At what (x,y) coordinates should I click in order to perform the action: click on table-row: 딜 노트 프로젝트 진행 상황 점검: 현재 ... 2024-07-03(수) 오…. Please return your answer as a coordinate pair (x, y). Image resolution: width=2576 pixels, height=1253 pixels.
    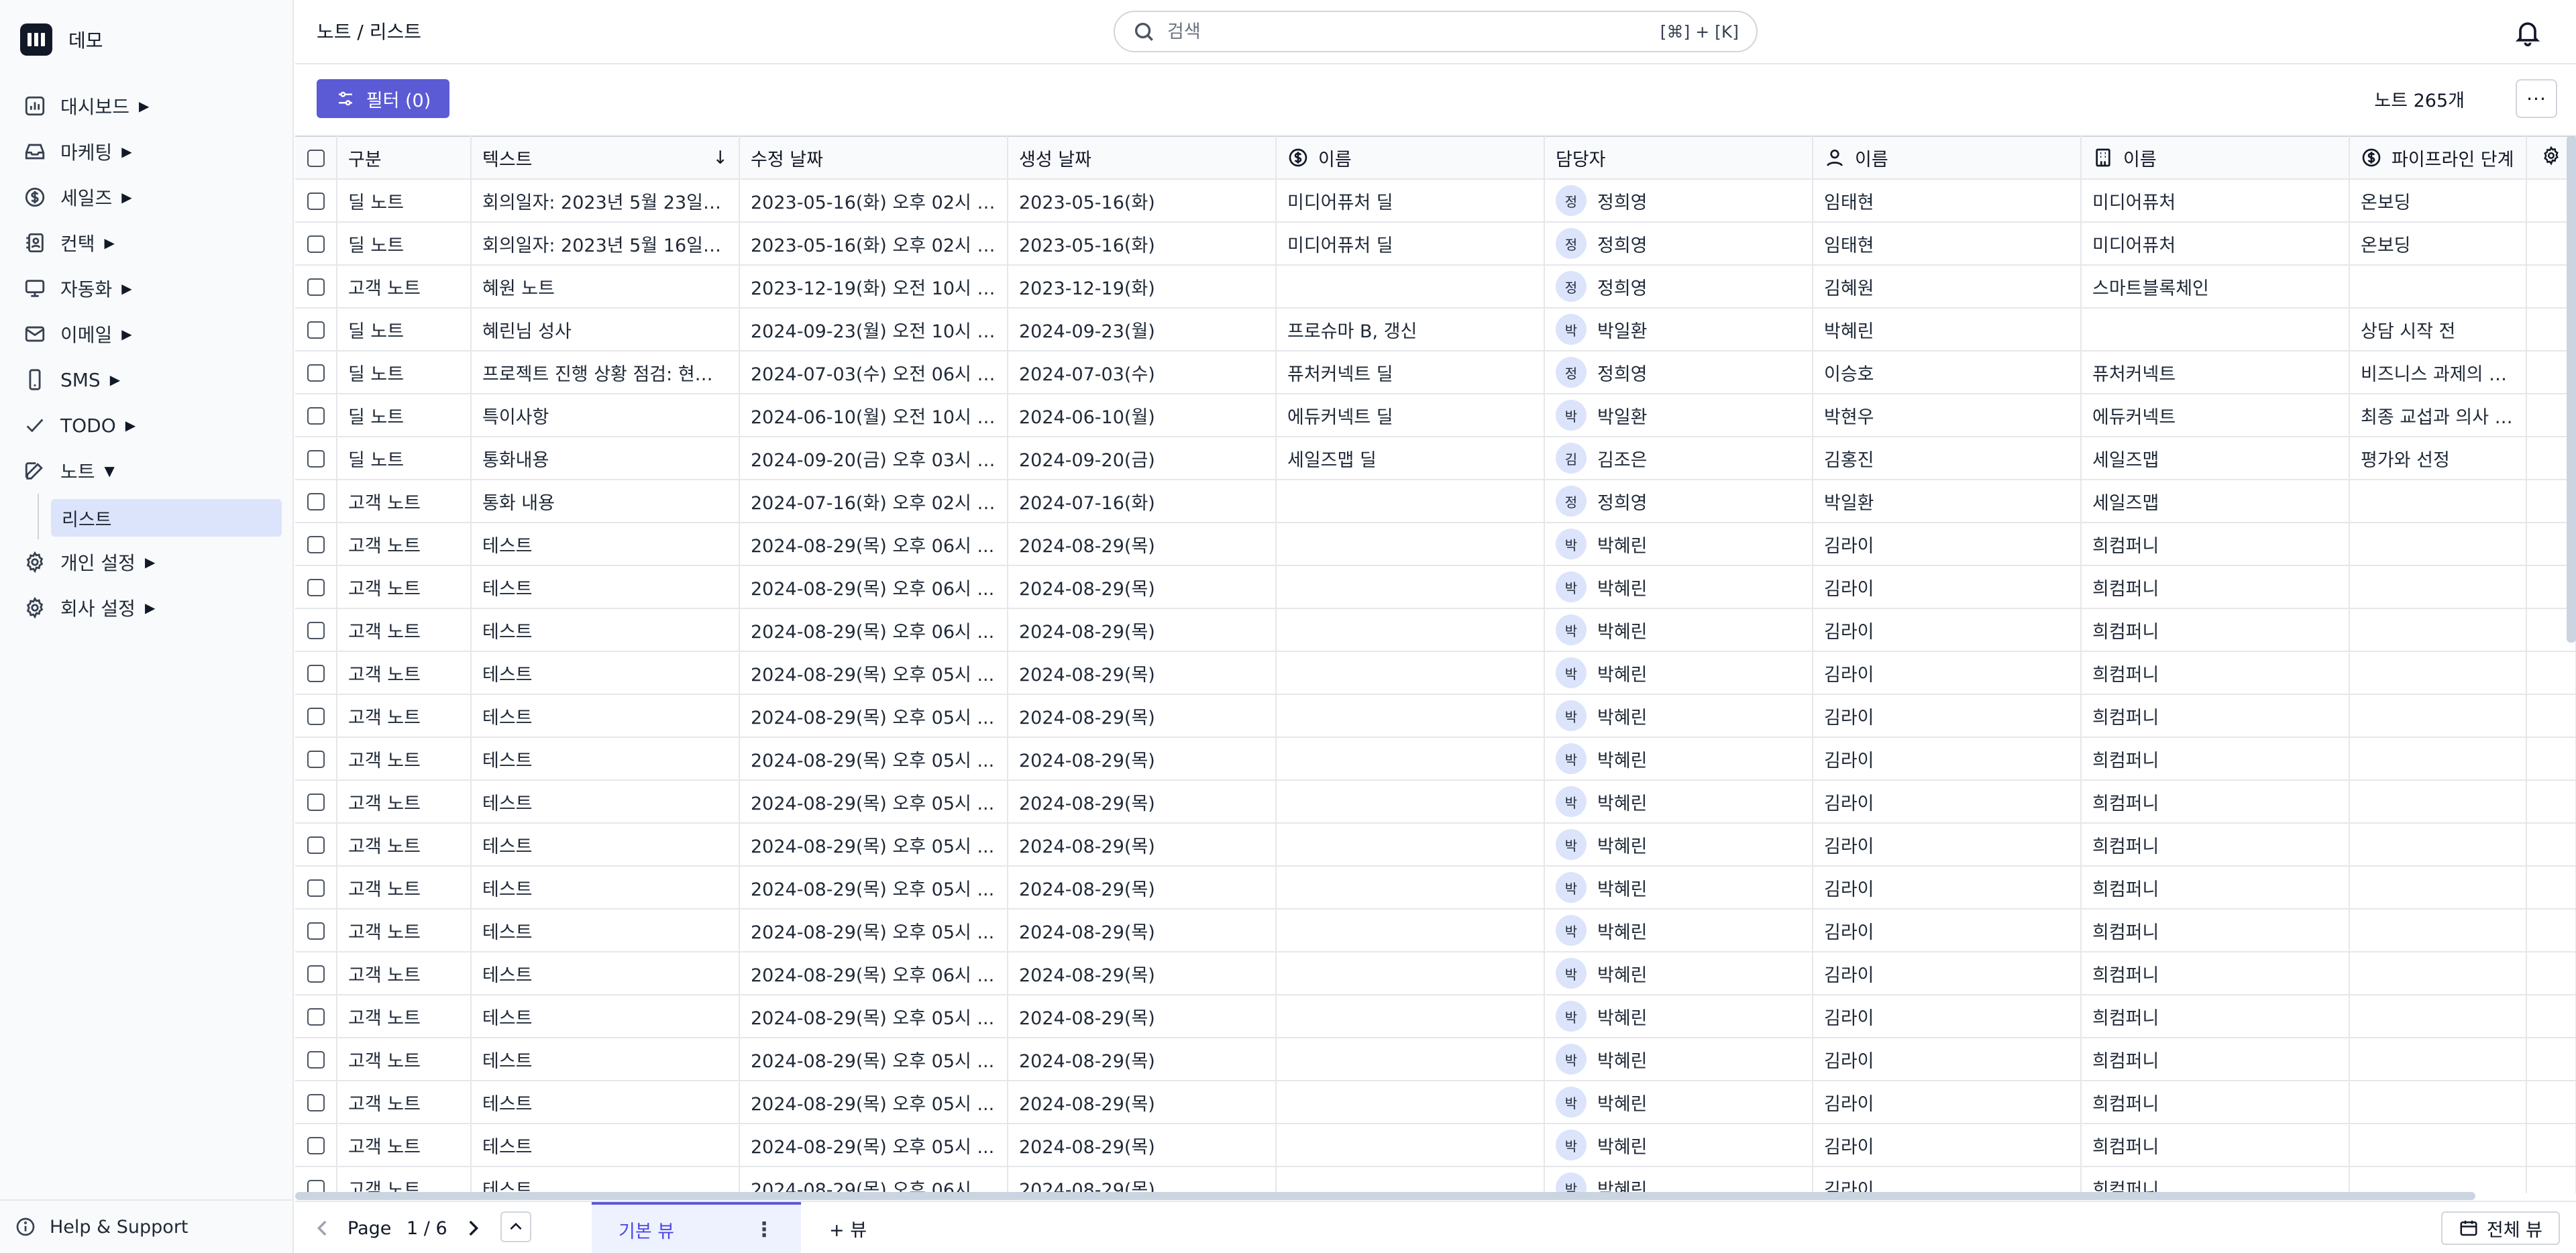
    Looking at the image, I should click on (1435, 372).